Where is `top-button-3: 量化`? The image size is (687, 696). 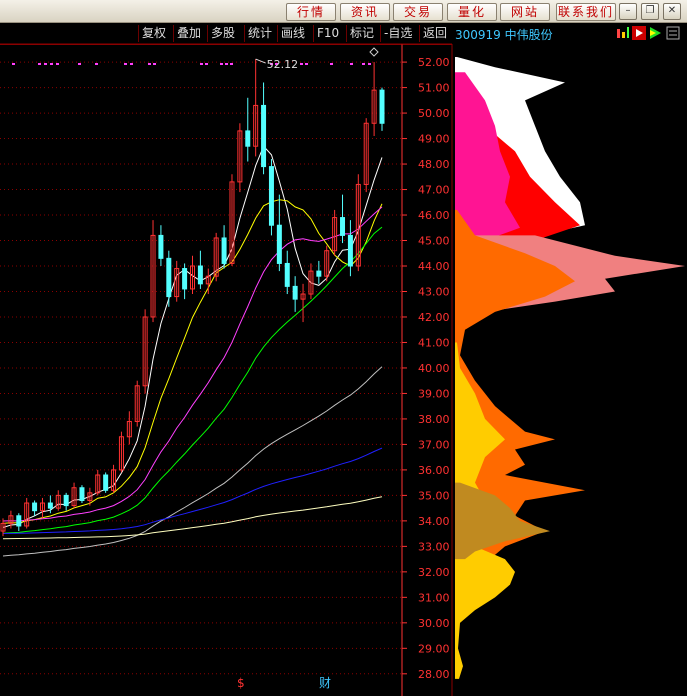 top-button-3: 量化 is located at coordinates (472, 12).